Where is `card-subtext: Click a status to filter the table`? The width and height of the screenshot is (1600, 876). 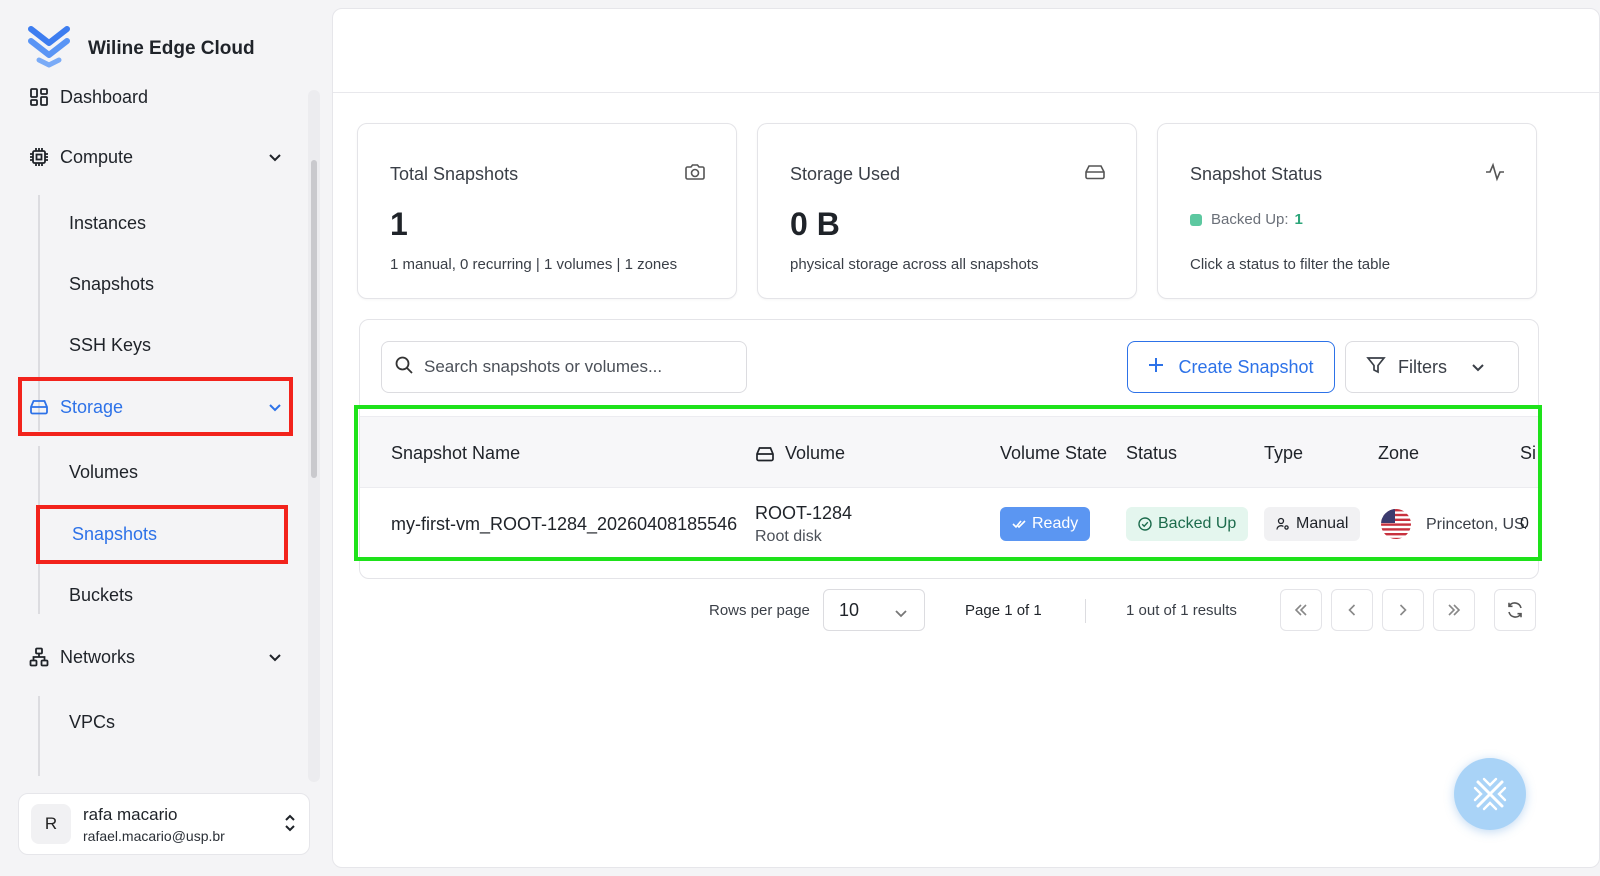
card-subtext: Click a status to filter the table is located at coordinates (1290, 264).